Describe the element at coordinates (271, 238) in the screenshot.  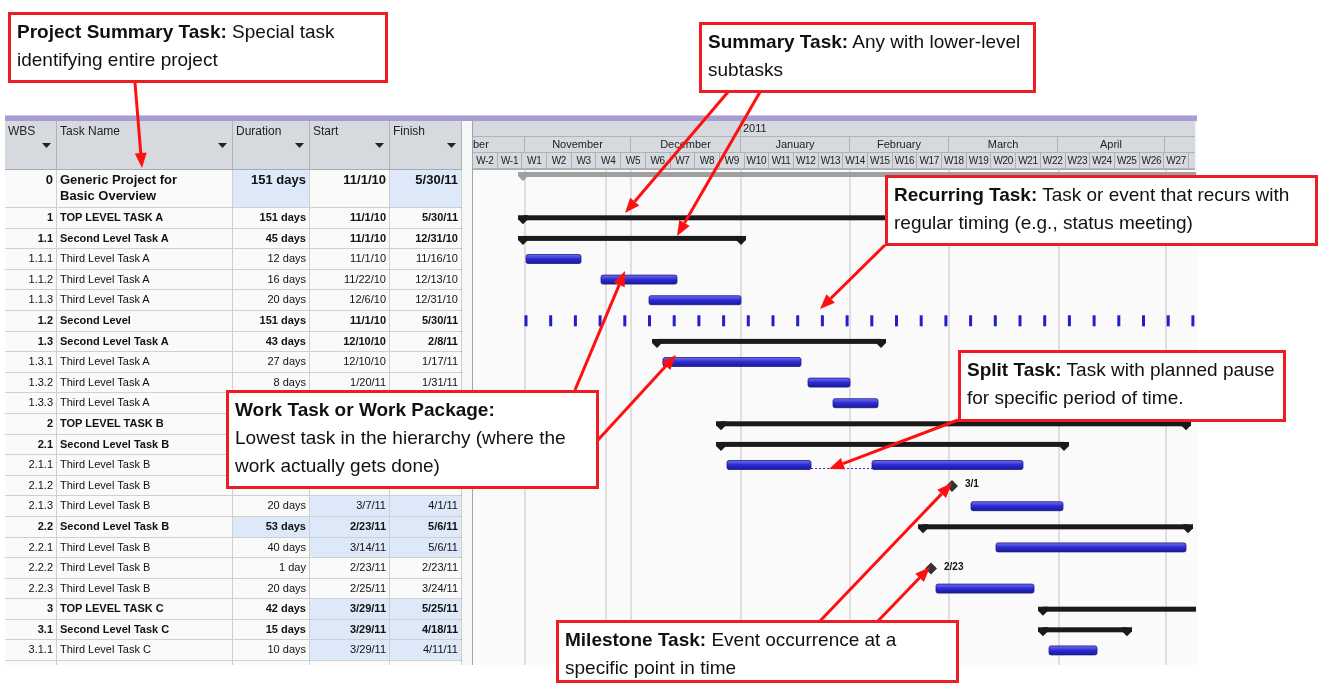
I see `duration-cell: 45 days` at that location.